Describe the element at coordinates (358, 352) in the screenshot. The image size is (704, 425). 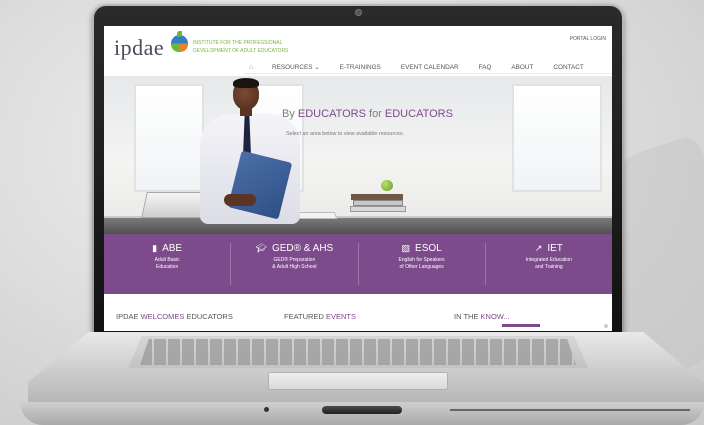
I see `keyboard-keys` at that location.